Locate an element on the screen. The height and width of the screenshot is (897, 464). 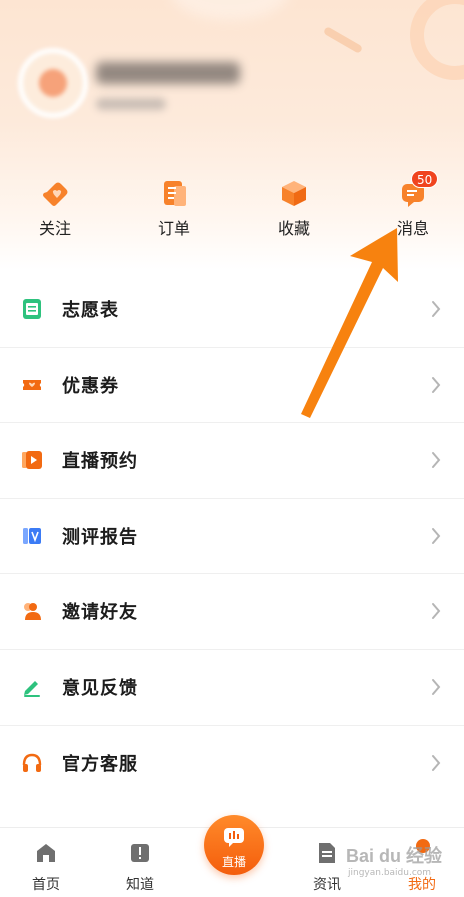
quick-action-label: 消息 is located at coordinates (412, 228).